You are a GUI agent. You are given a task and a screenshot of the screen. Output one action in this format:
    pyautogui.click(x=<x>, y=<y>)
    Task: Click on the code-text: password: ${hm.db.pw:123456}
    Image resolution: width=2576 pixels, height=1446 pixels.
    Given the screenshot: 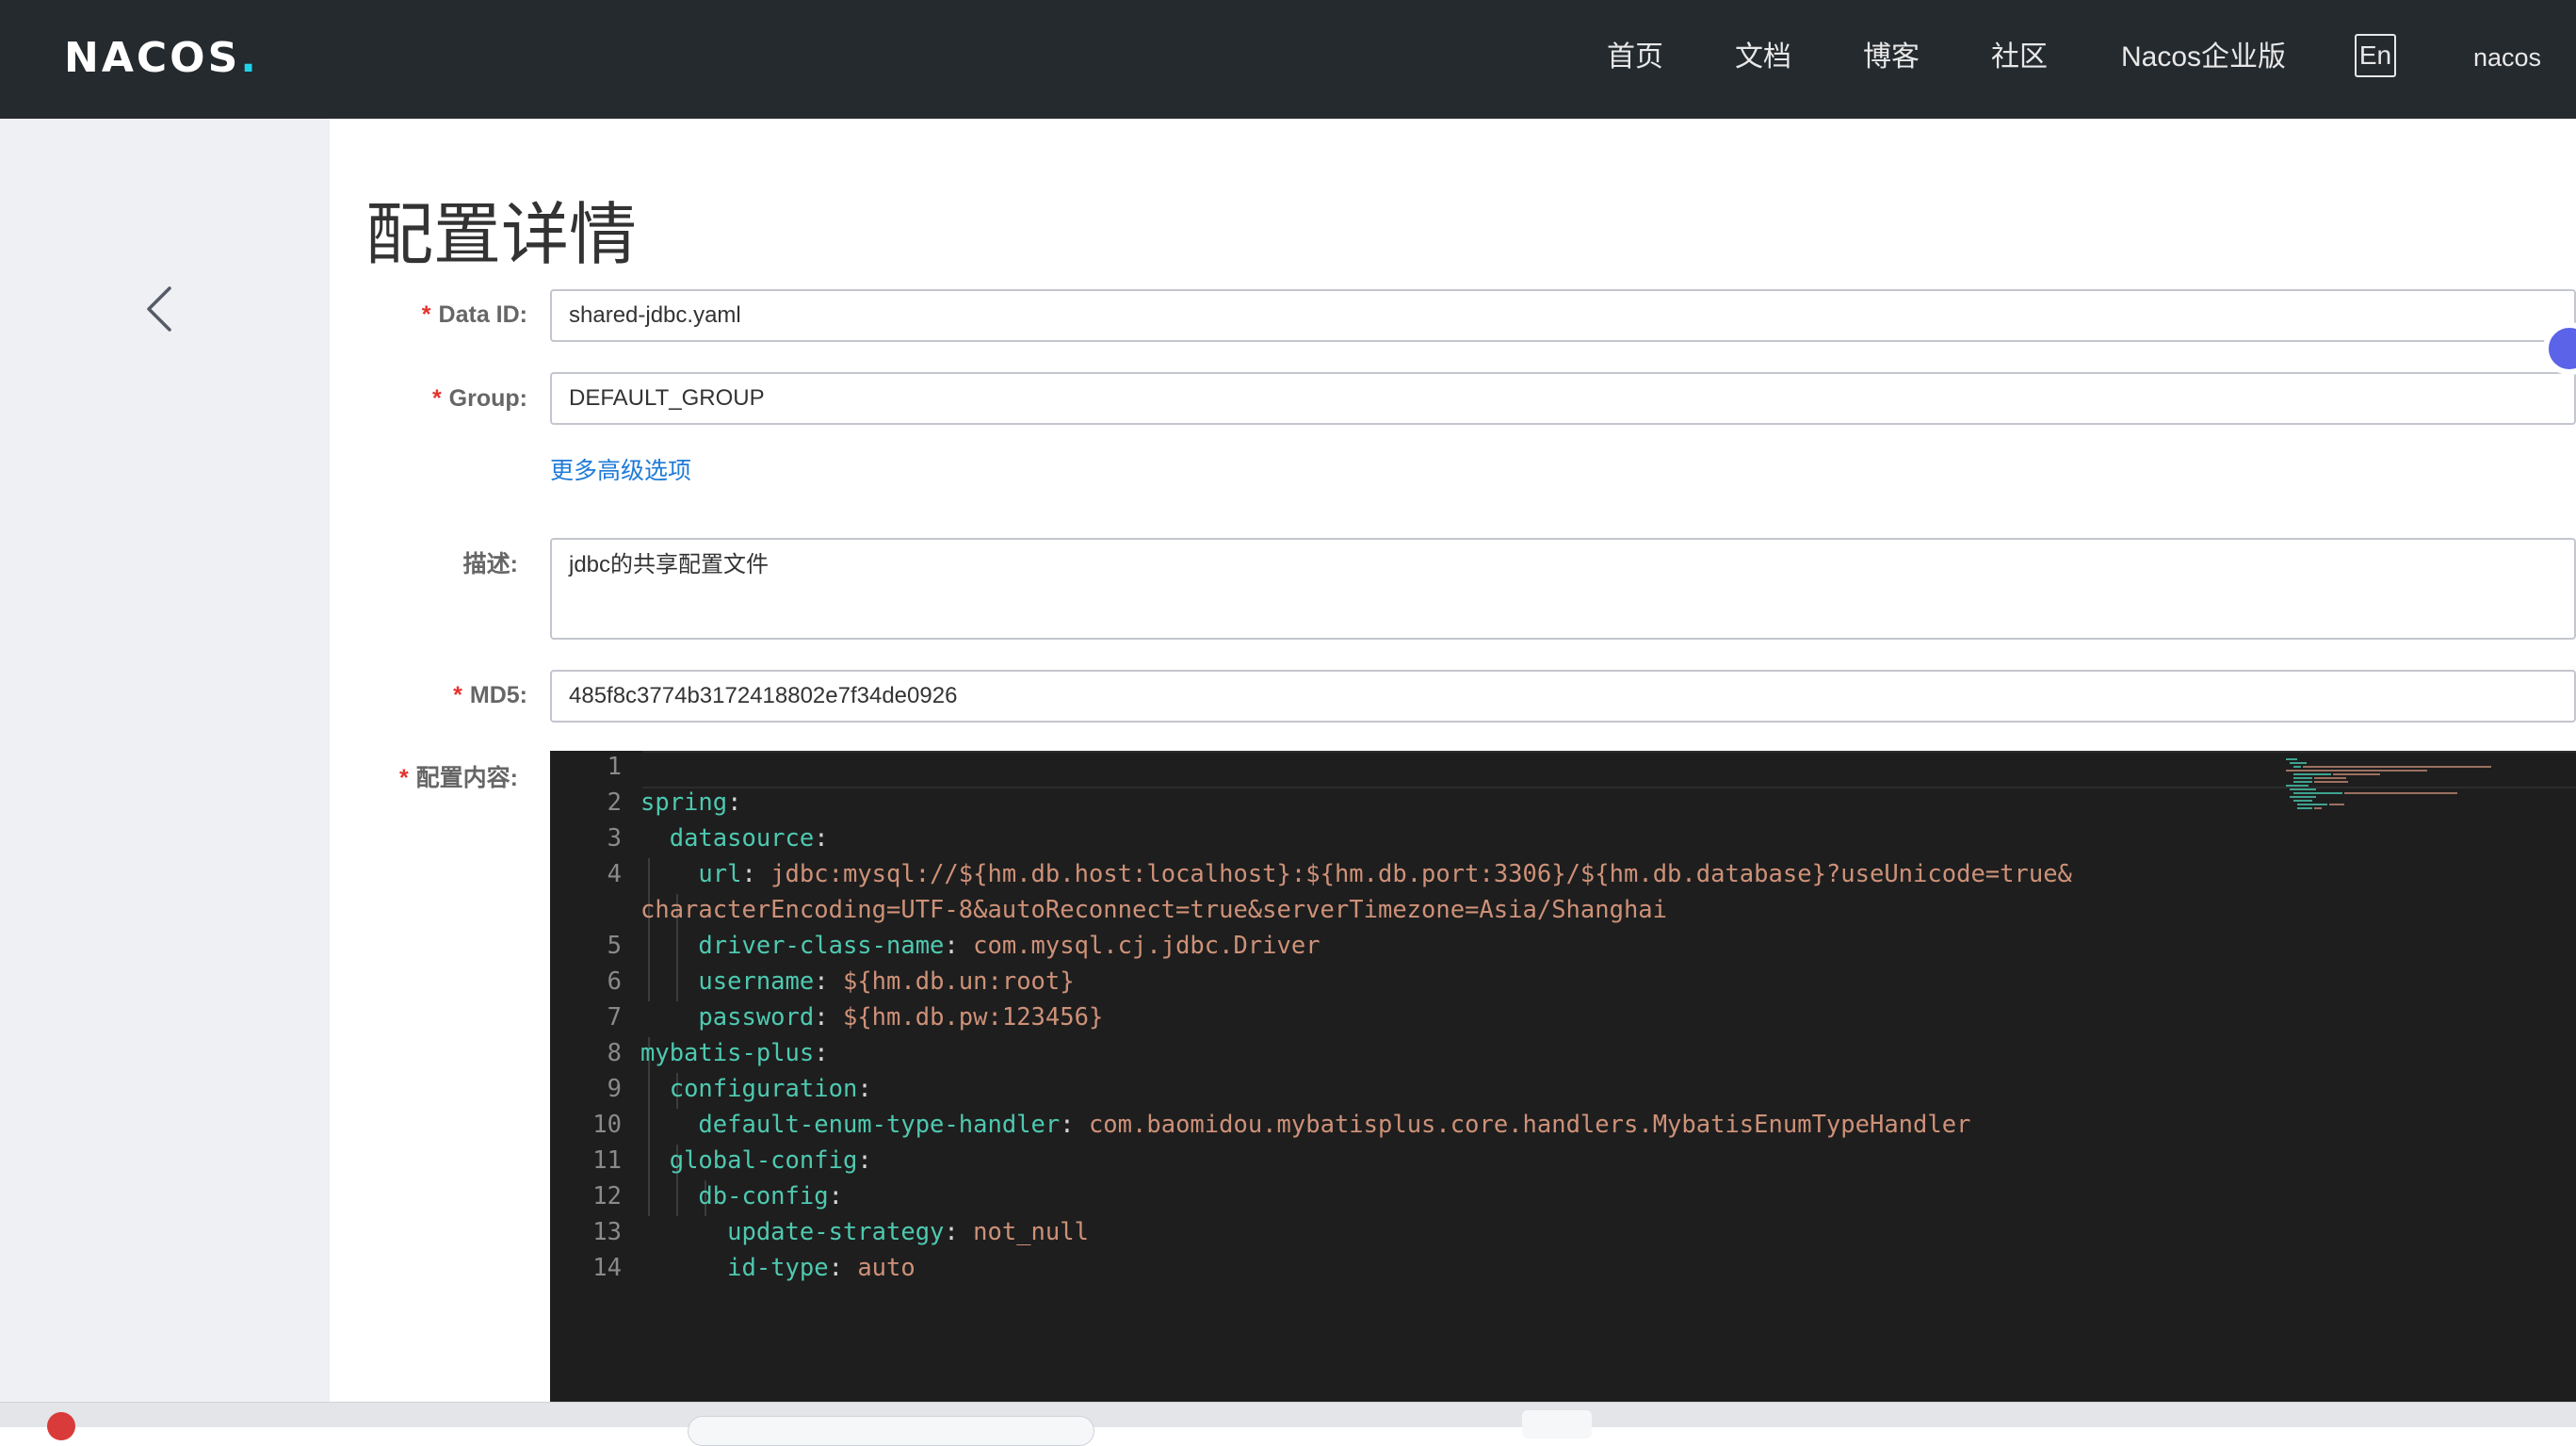 What is the action you would take?
    pyautogui.click(x=871, y=1017)
    